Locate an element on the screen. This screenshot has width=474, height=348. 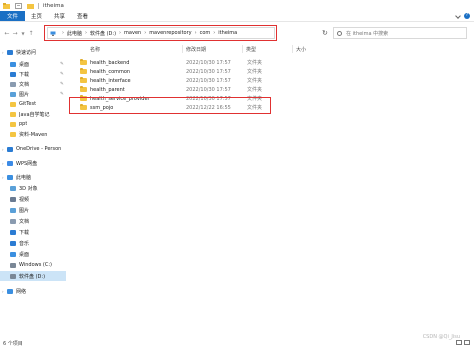
cube-icon is located at coordinates (13, 188).